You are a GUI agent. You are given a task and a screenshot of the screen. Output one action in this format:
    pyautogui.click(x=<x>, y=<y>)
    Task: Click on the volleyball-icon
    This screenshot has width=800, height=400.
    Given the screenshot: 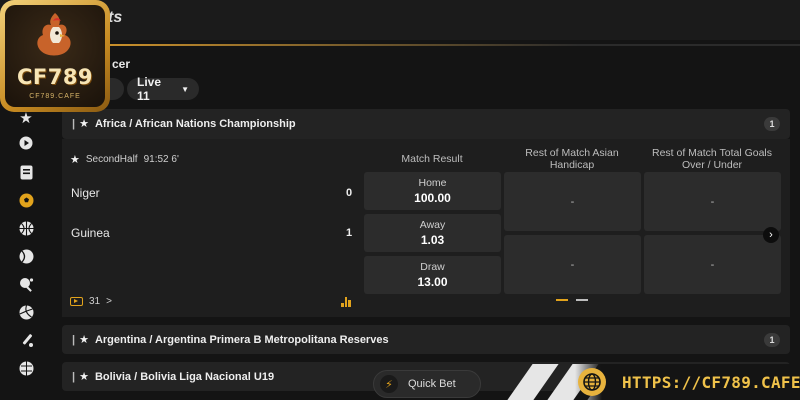 What is the action you would take?
    pyautogui.click(x=26, y=312)
    